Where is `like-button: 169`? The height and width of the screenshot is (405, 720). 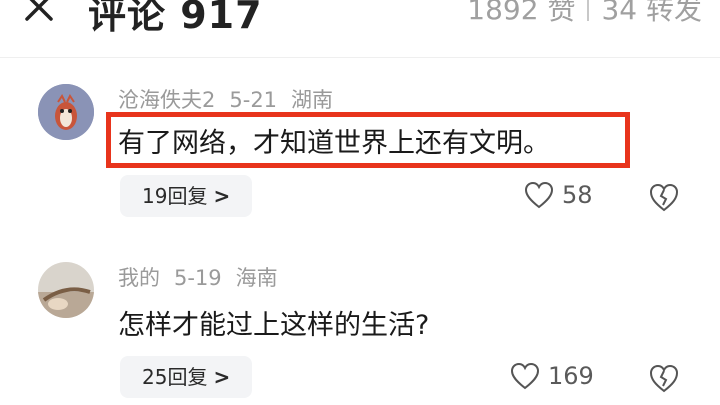 like-button: 169 is located at coordinates (552, 376).